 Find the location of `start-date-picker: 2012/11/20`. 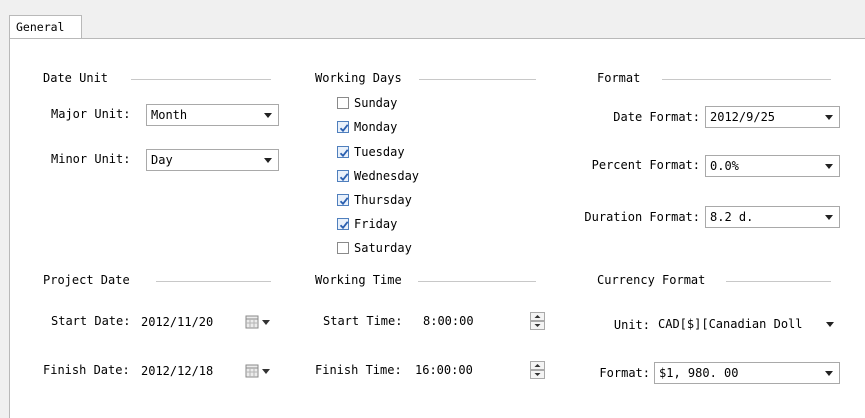

start-date-picker: 2012/11/20 is located at coordinates (209, 323).